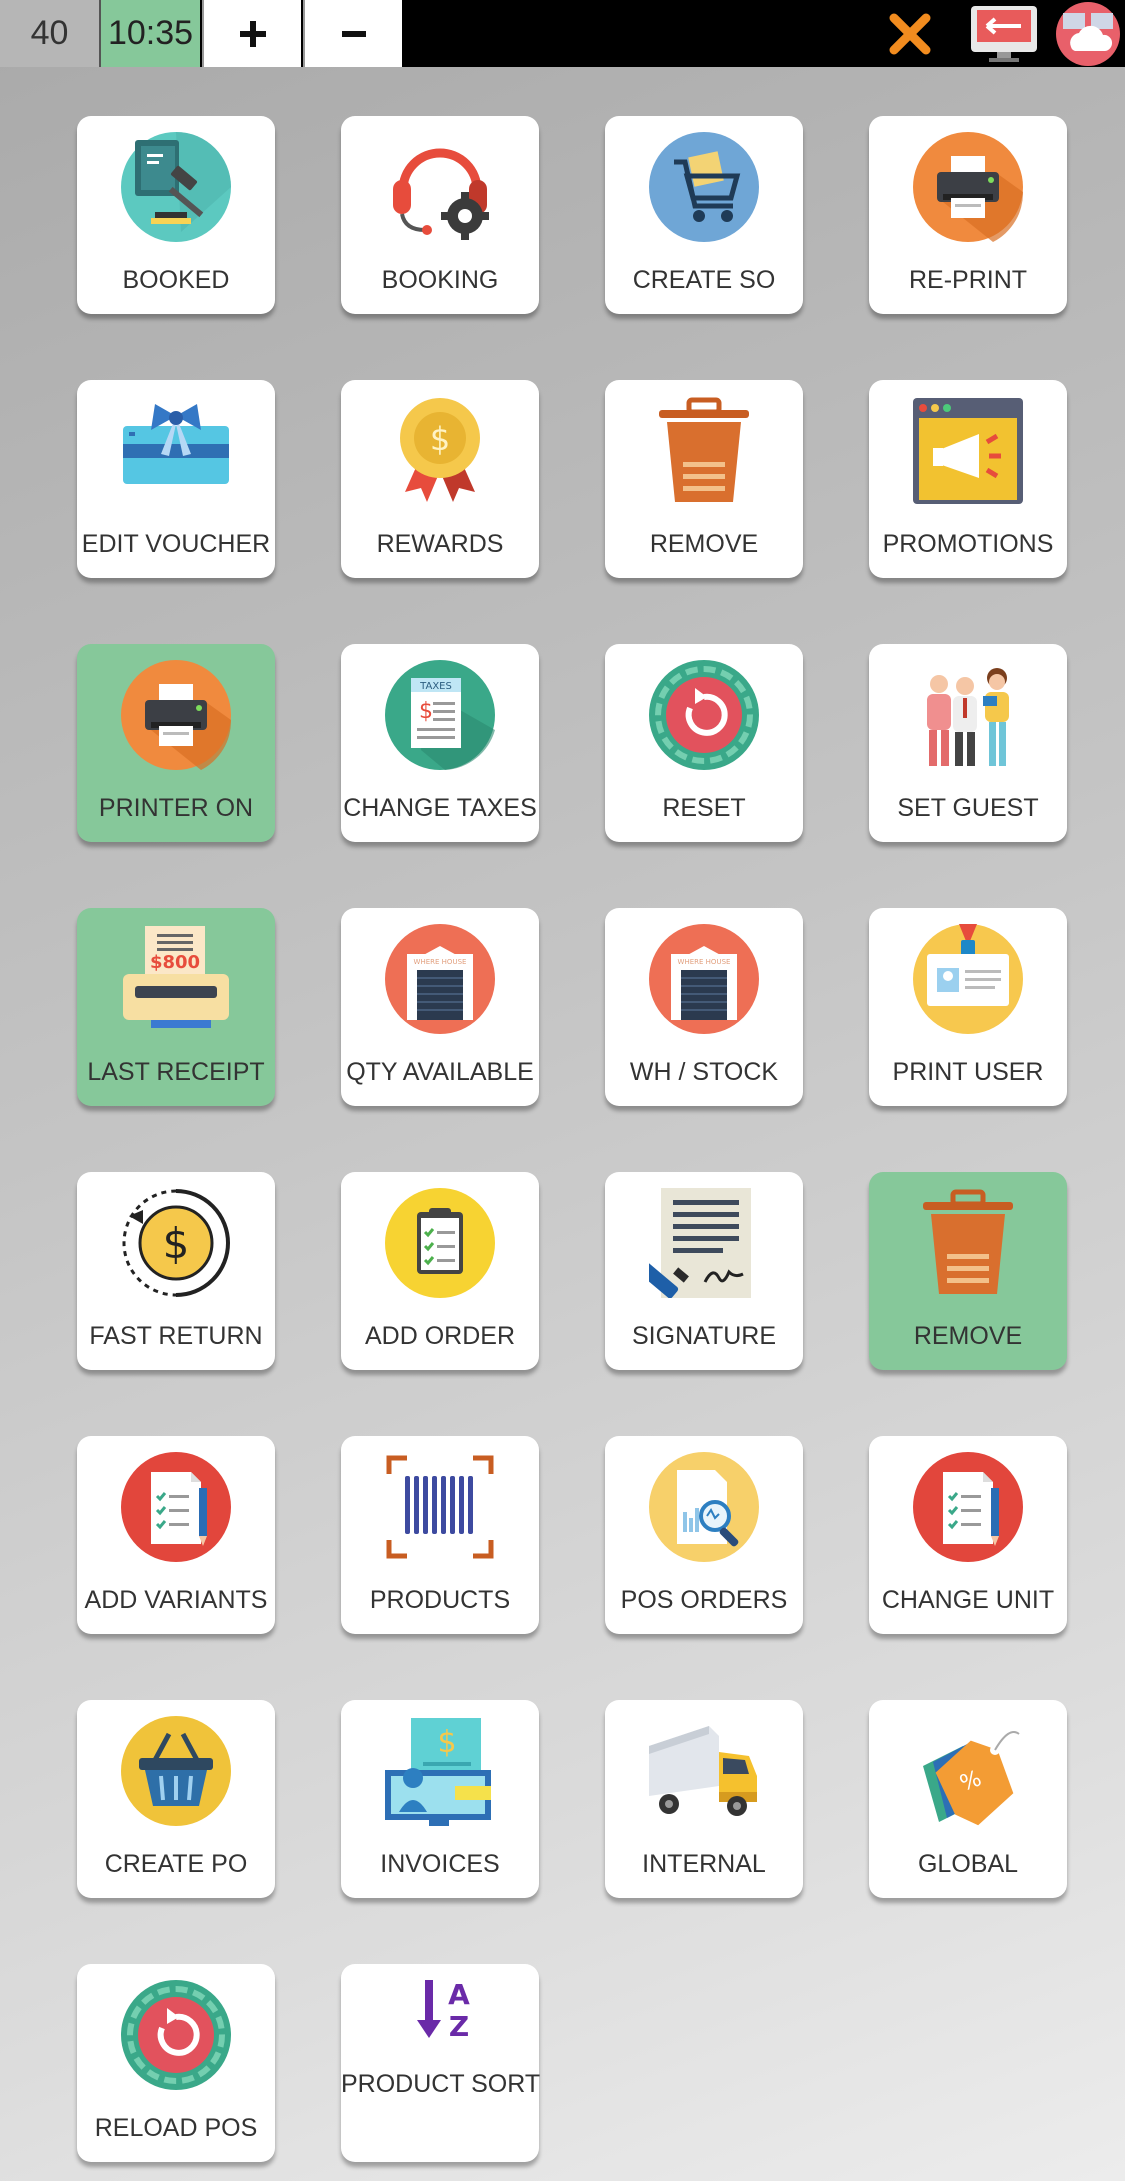  I want to click on tile-label: RESET, so click(704, 808).